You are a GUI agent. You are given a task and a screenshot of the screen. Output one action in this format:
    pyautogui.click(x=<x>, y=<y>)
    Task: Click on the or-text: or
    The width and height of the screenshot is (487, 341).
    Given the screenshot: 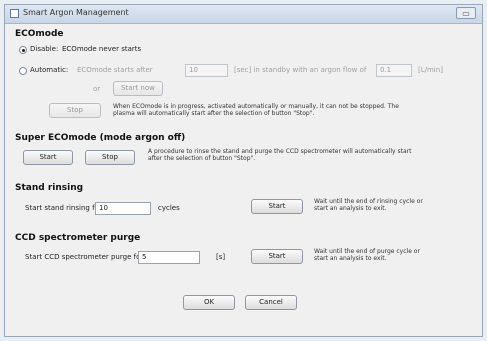 What is the action you would take?
    pyautogui.click(x=97, y=89)
    